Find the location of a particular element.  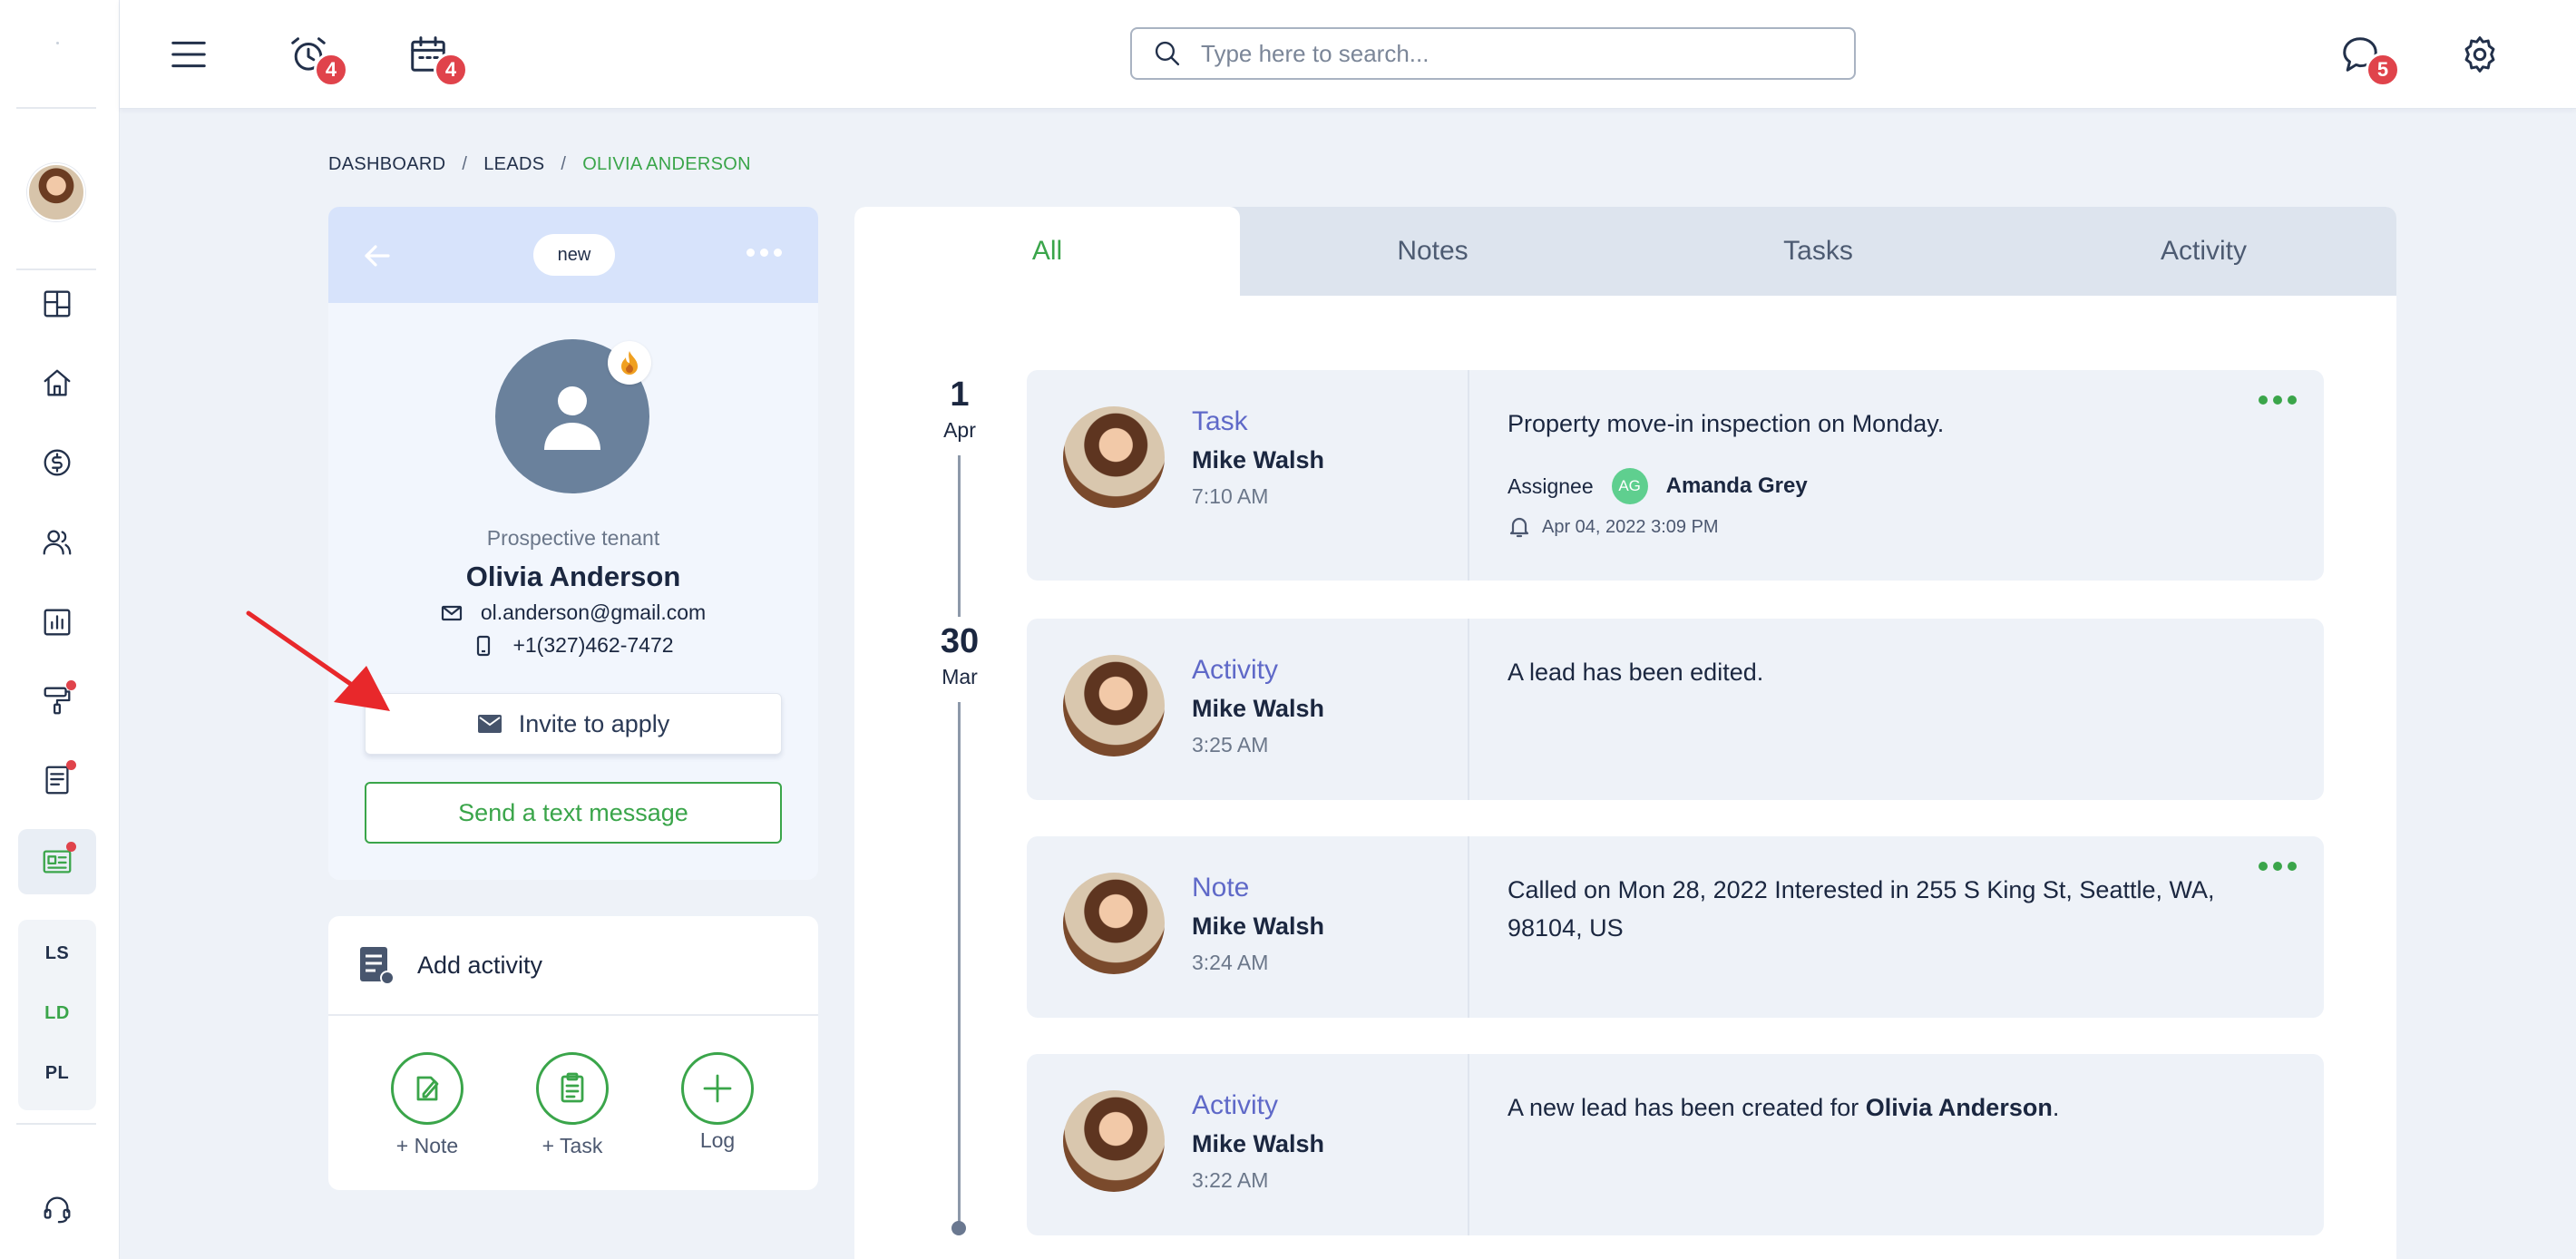

left-rail: LS LD PL is located at coordinates (60, 629).